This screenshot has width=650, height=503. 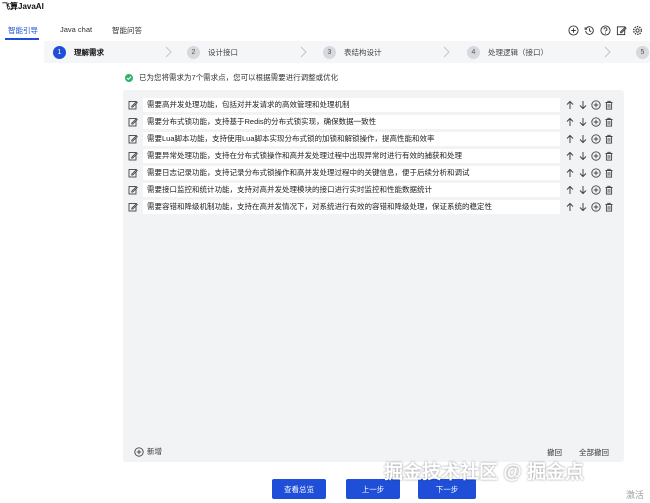 I want to click on history-icon, so click(x=589, y=30).